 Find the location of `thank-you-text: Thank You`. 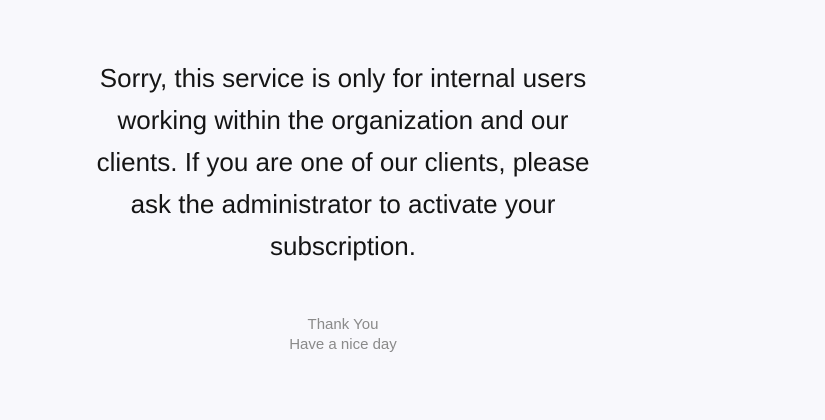

thank-you-text: Thank You is located at coordinates (343, 324).